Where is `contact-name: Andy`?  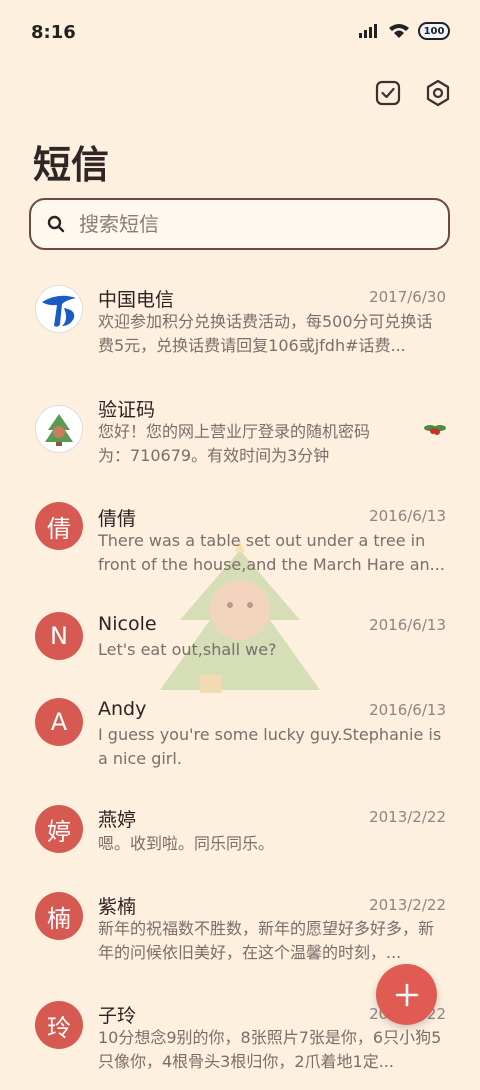 contact-name: Andy is located at coordinates (122, 709).